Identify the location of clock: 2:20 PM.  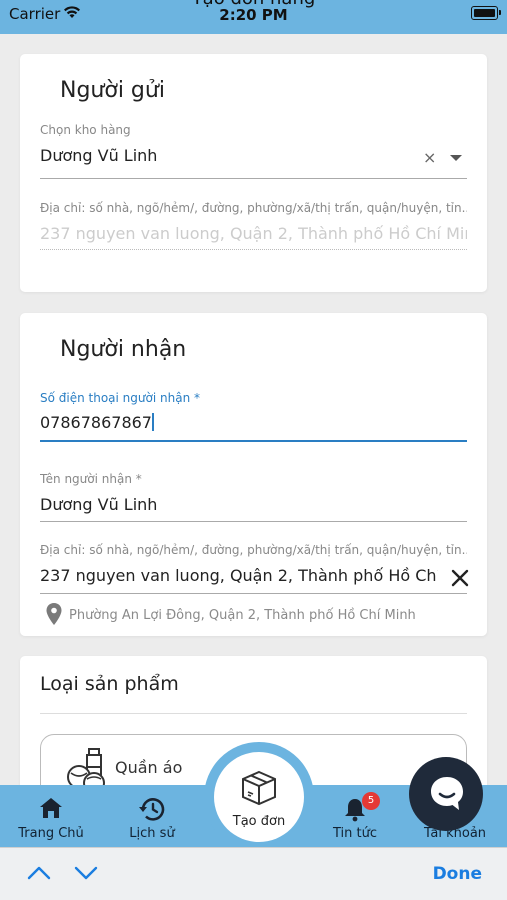
(253, 15).